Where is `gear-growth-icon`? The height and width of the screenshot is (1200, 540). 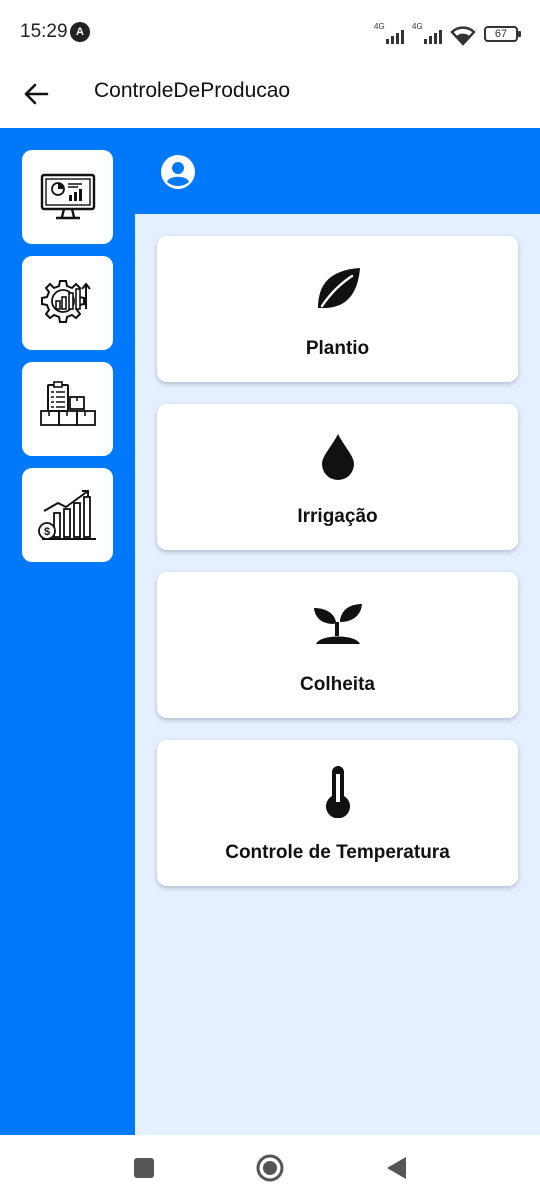 gear-growth-icon is located at coordinates (65, 301).